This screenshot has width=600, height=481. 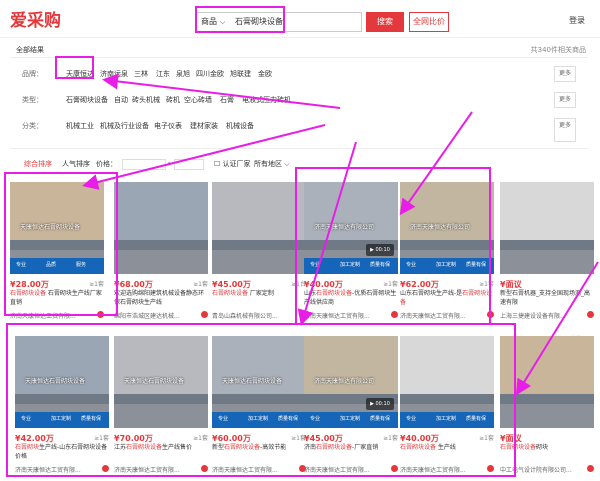 What do you see at coordinates (80, 74) in the screenshot?
I see `filter-item: 天康恒达` at bounding box center [80, 74].